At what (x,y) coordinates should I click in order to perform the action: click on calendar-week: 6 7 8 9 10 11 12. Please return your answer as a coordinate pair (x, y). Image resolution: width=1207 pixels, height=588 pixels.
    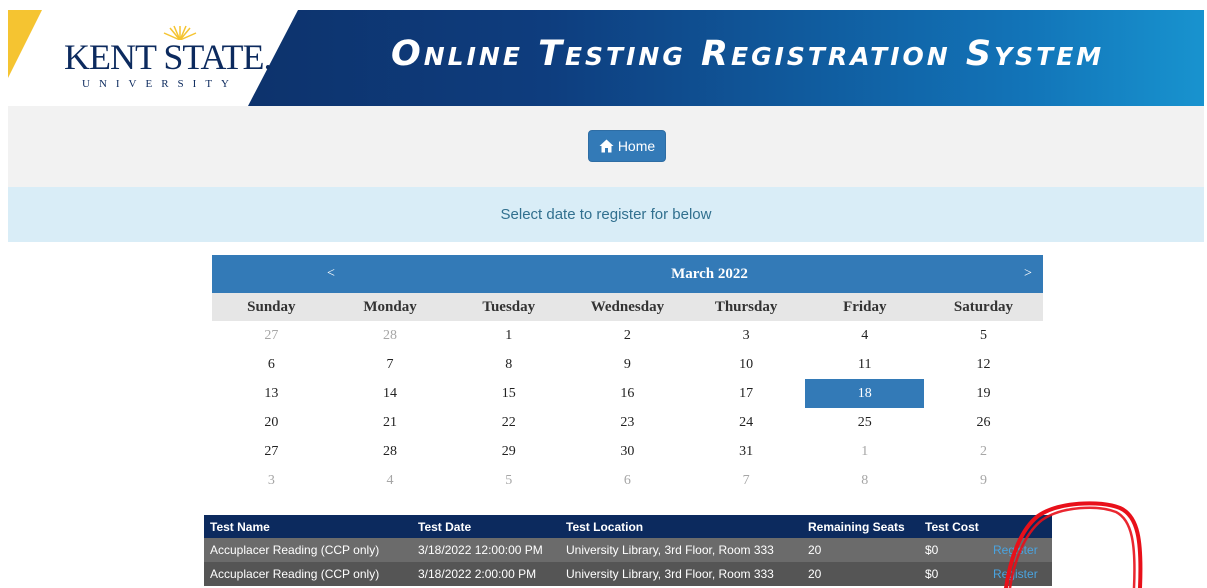
    Looking at the image, I should click on (627, 364).